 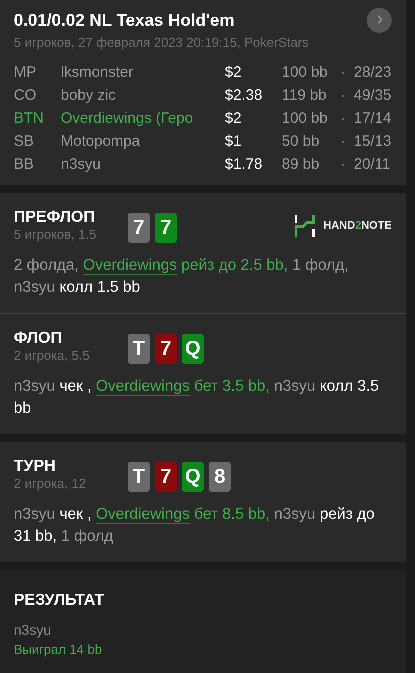 What do you see at coordinates (25, 141) in the screenshot?
I see `position-label: SB` at bounding box center [25, 141].